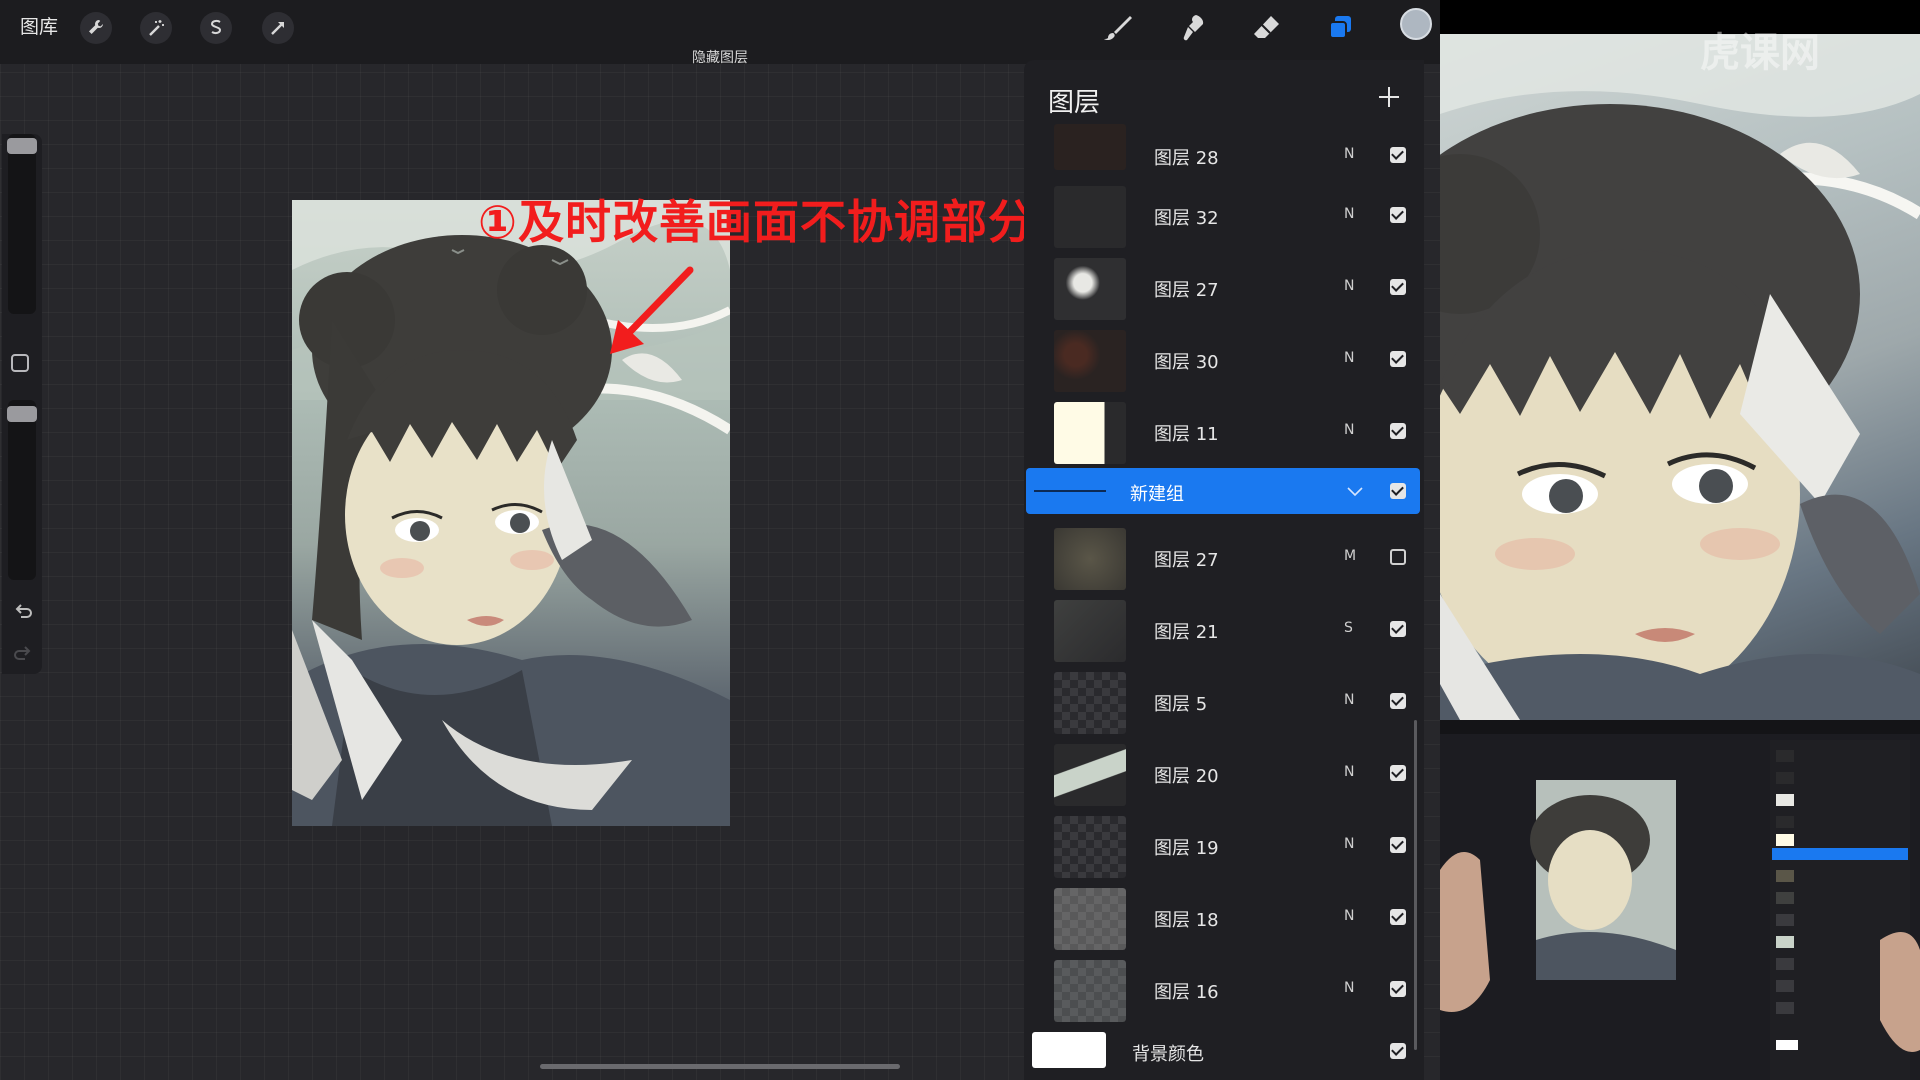 The image size is (1920, 1080). I want to click on layer-row: 图层 16 N, so click(1224, 991).